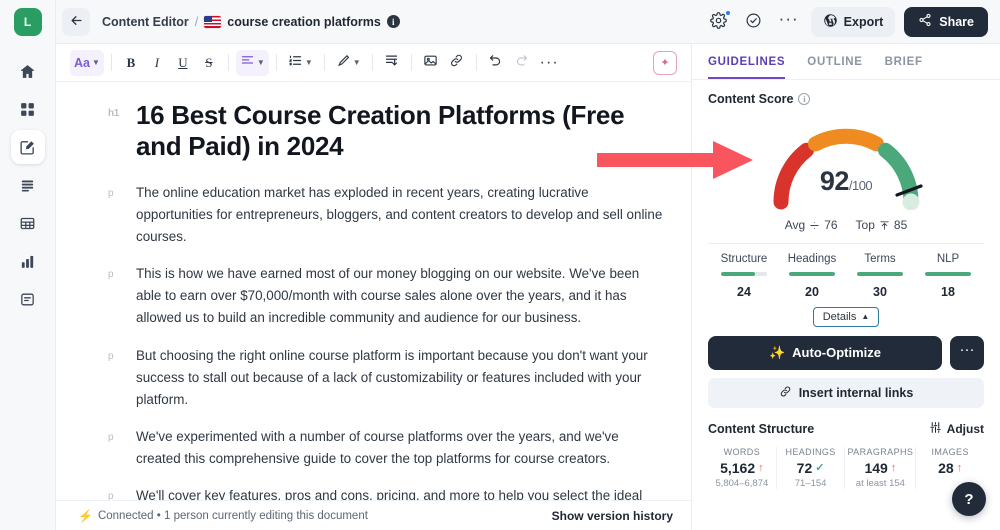 The width and height of the screenshot is (1000, 530). I want to click on stat-range: 71–154, so click(810, 483).